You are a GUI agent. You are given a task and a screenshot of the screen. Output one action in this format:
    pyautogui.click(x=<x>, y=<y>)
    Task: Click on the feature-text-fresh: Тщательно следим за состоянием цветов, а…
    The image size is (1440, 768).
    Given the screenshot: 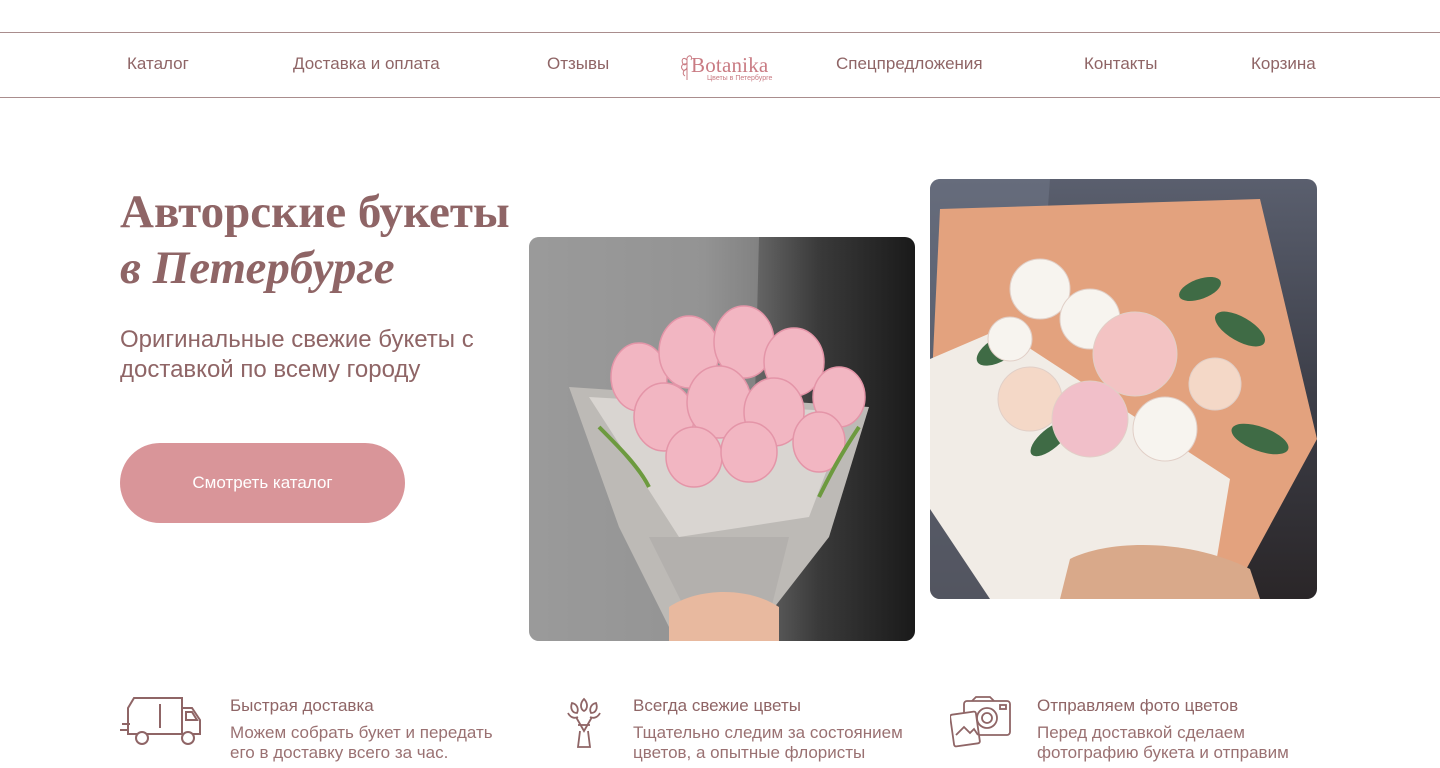 What is the action you would take?
    pyautogui.click(x=768, y=742)
    